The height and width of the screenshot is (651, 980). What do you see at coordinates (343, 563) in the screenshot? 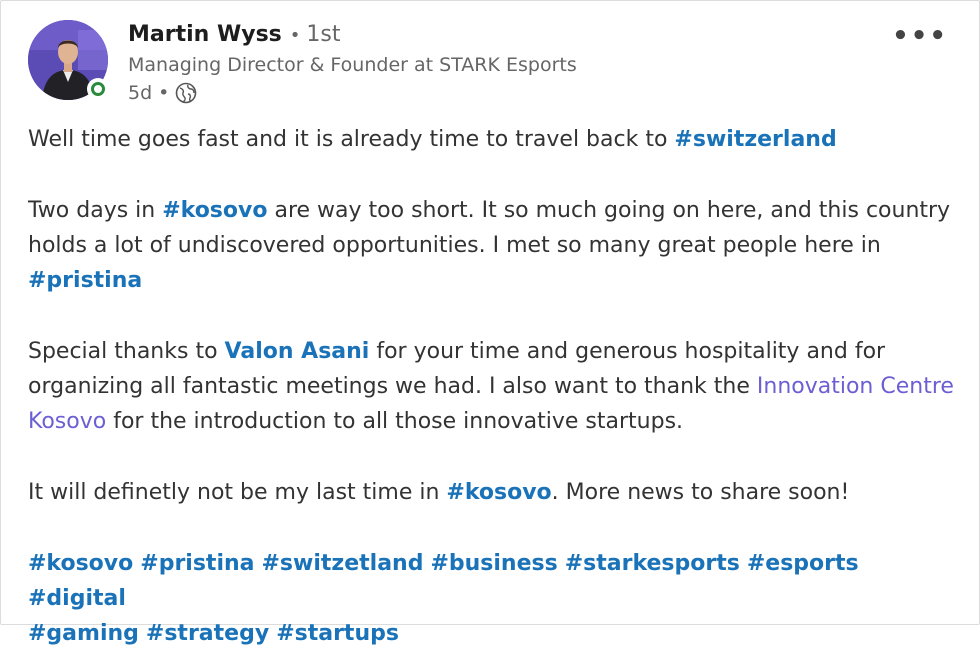
I see `hashtag-link: #switzetland` at bounding box center [343, 563].